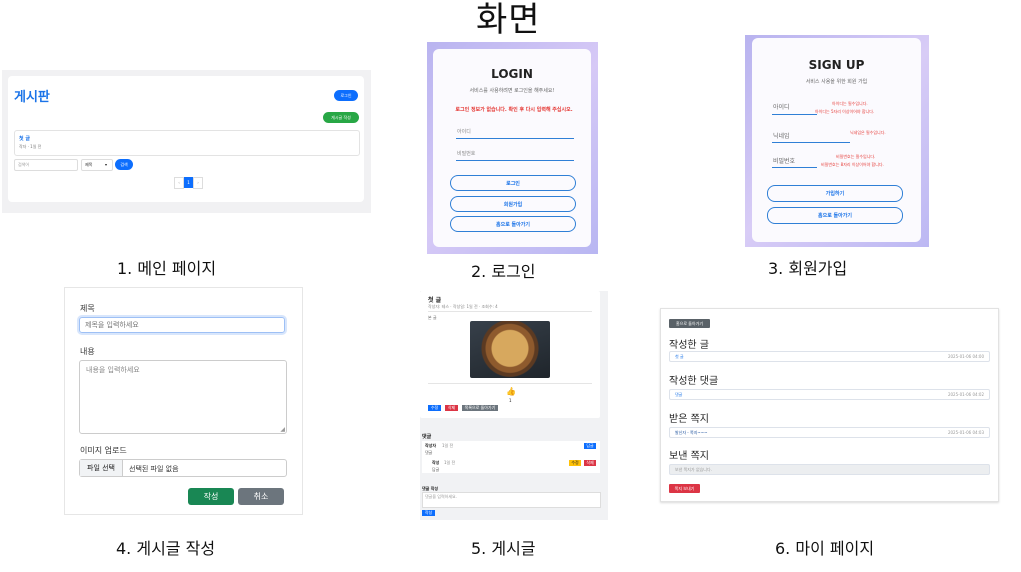 The width and height of the screenshot is (1021, 572). I want to click on comment-item: 작성자 1일 전 댓글 답글 작성 1일 전 답글 수정 삭제, so click(511, 457).